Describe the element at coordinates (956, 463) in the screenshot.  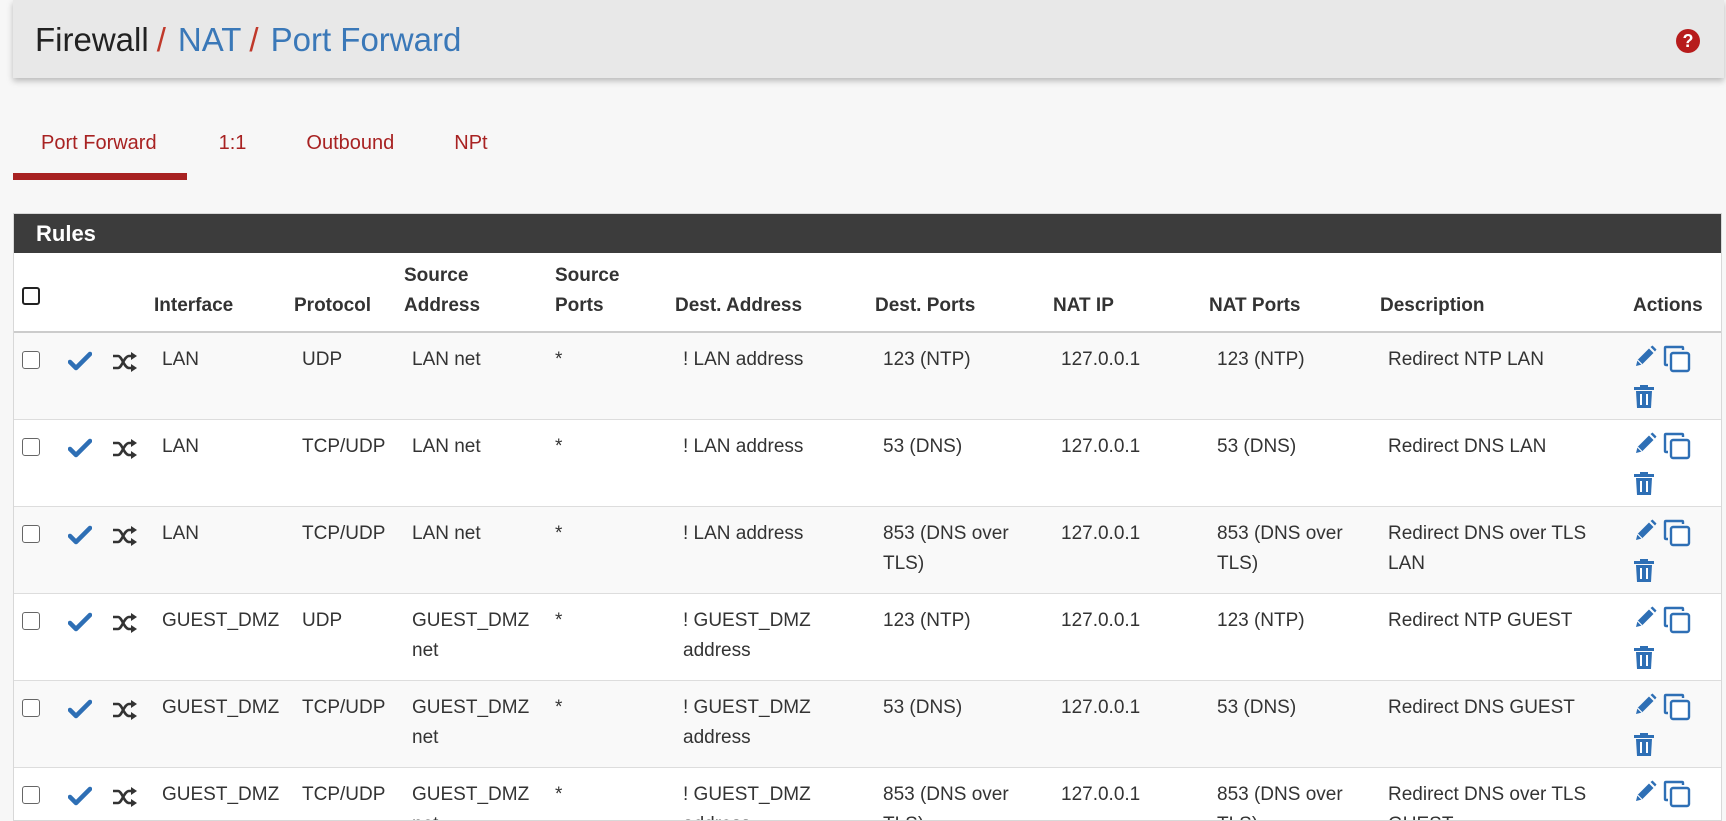
I see `cell-dest-ports: 53 (DNS)` at that location.